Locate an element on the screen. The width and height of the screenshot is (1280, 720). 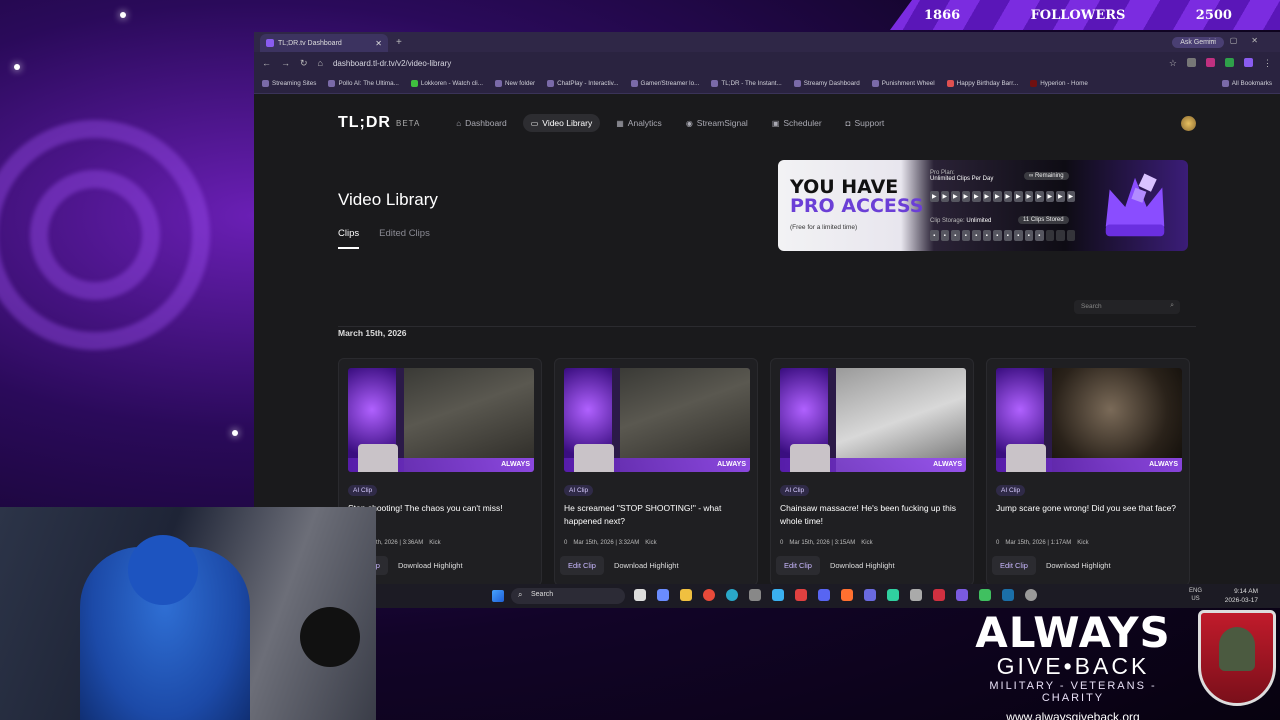
tab-edited-clips: Edited Clips is located at coordinates (404, 238).